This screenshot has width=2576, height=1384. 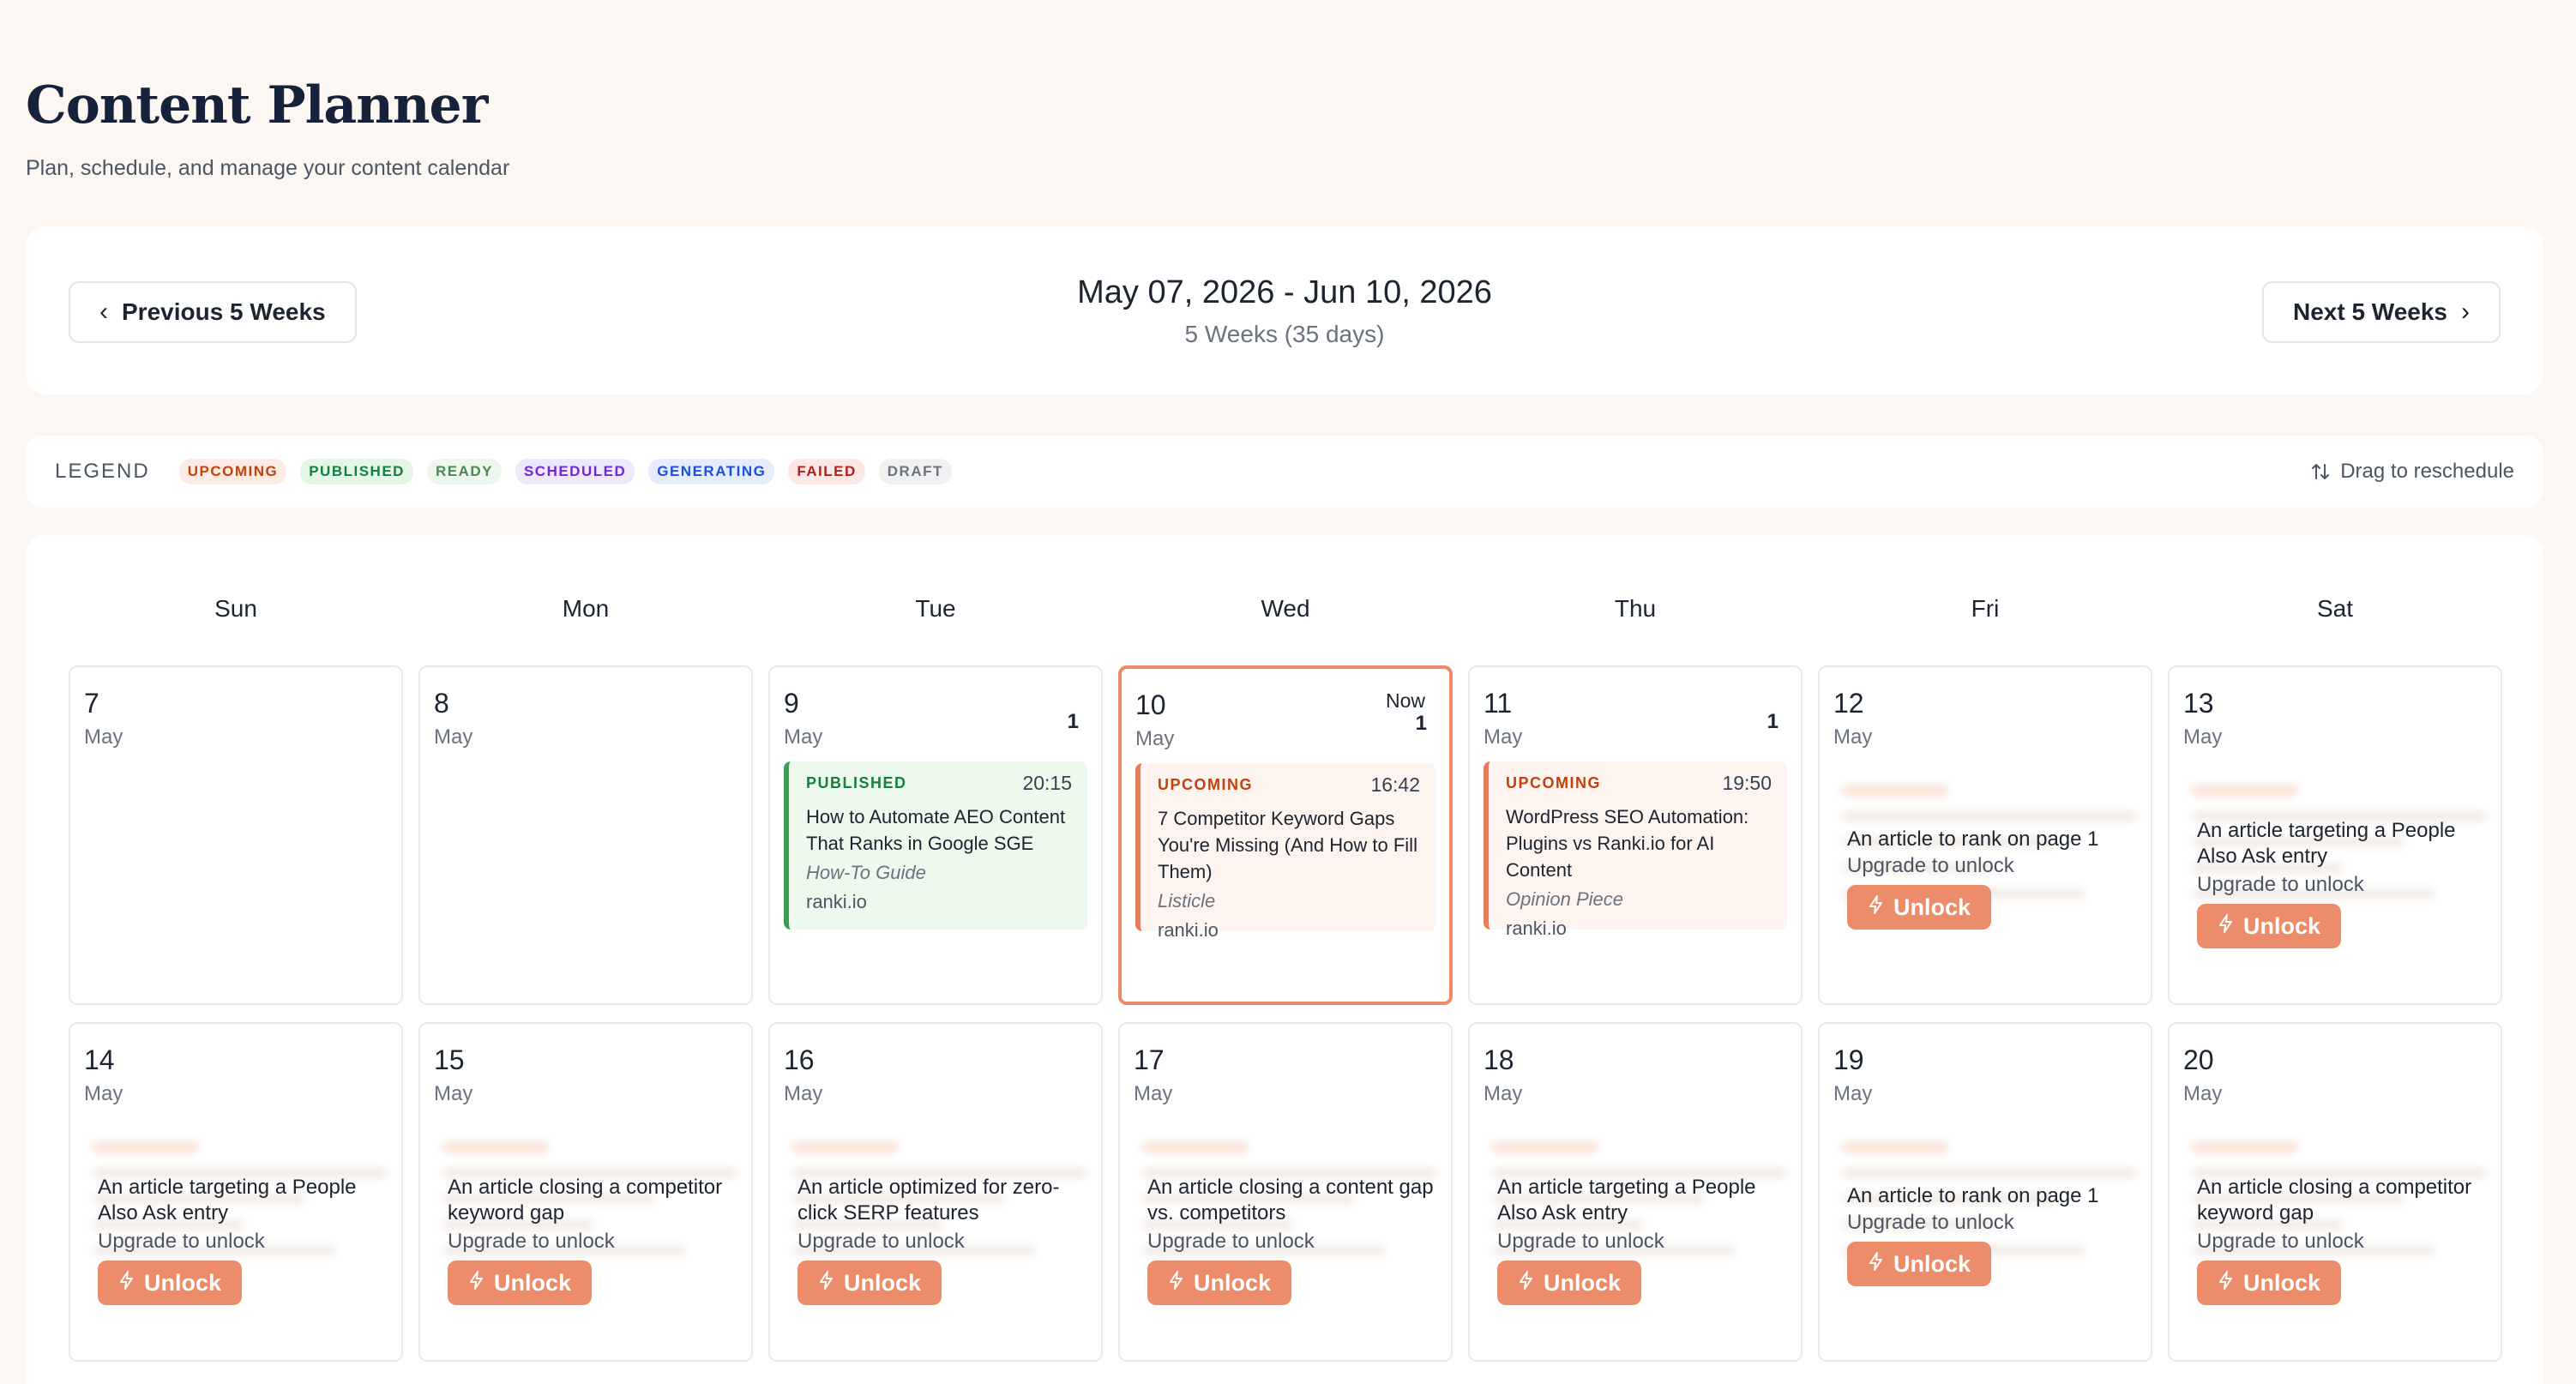 I want to click on event-header: UPCOMING 16:42, so click(x=1289, y=785).